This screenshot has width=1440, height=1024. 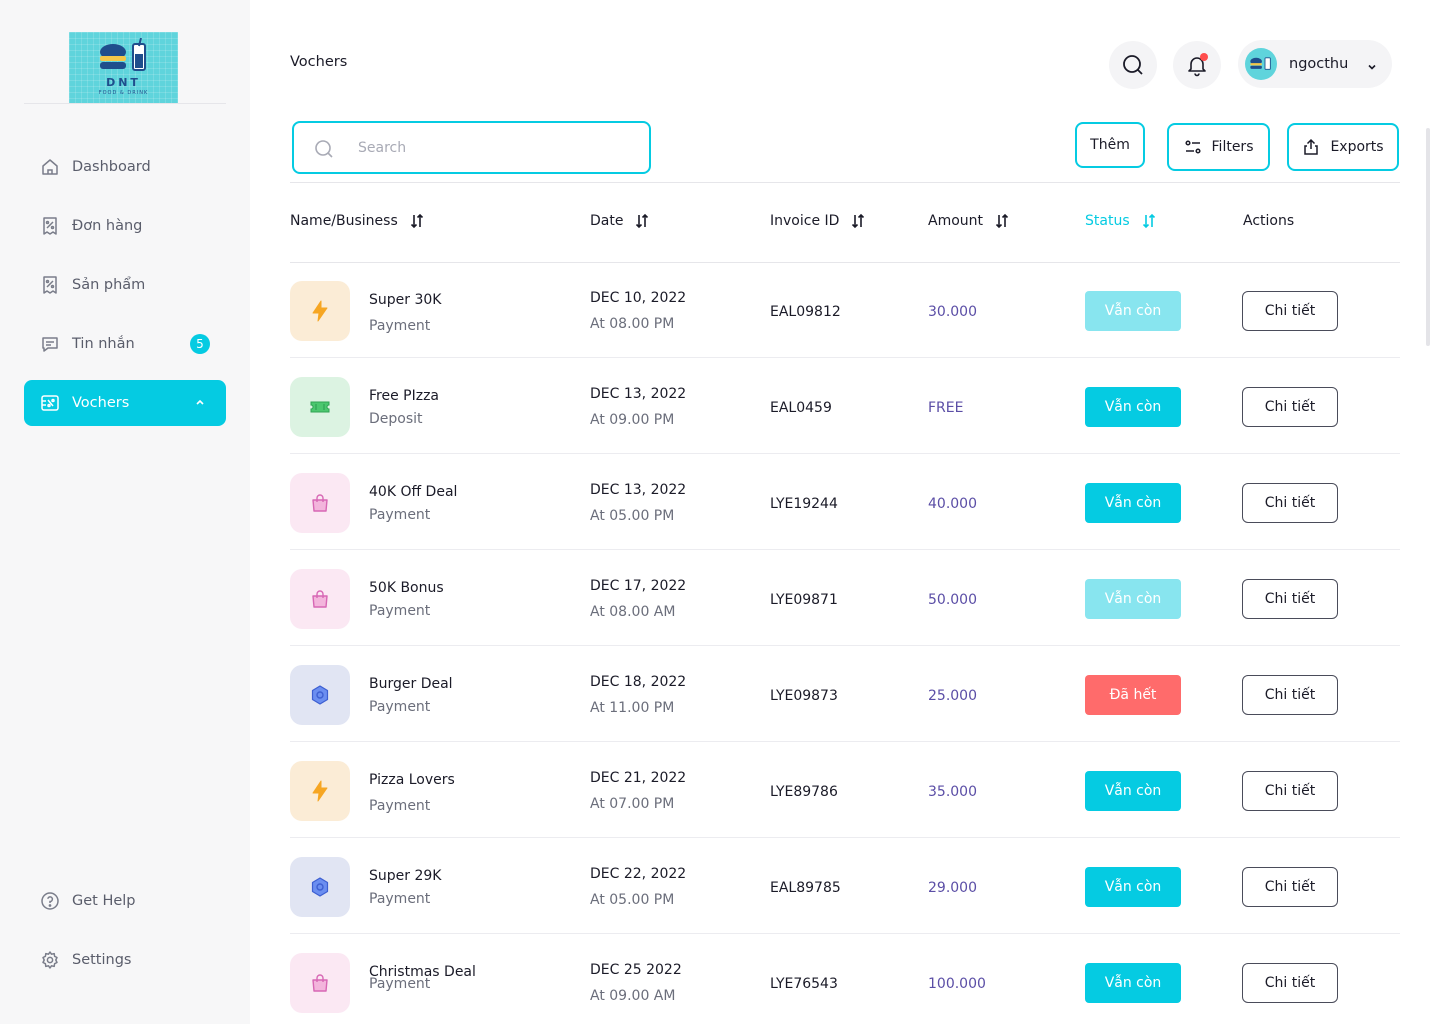 I want to click on voucher-time: At 09.00 AM, so click(x=633, y=996).